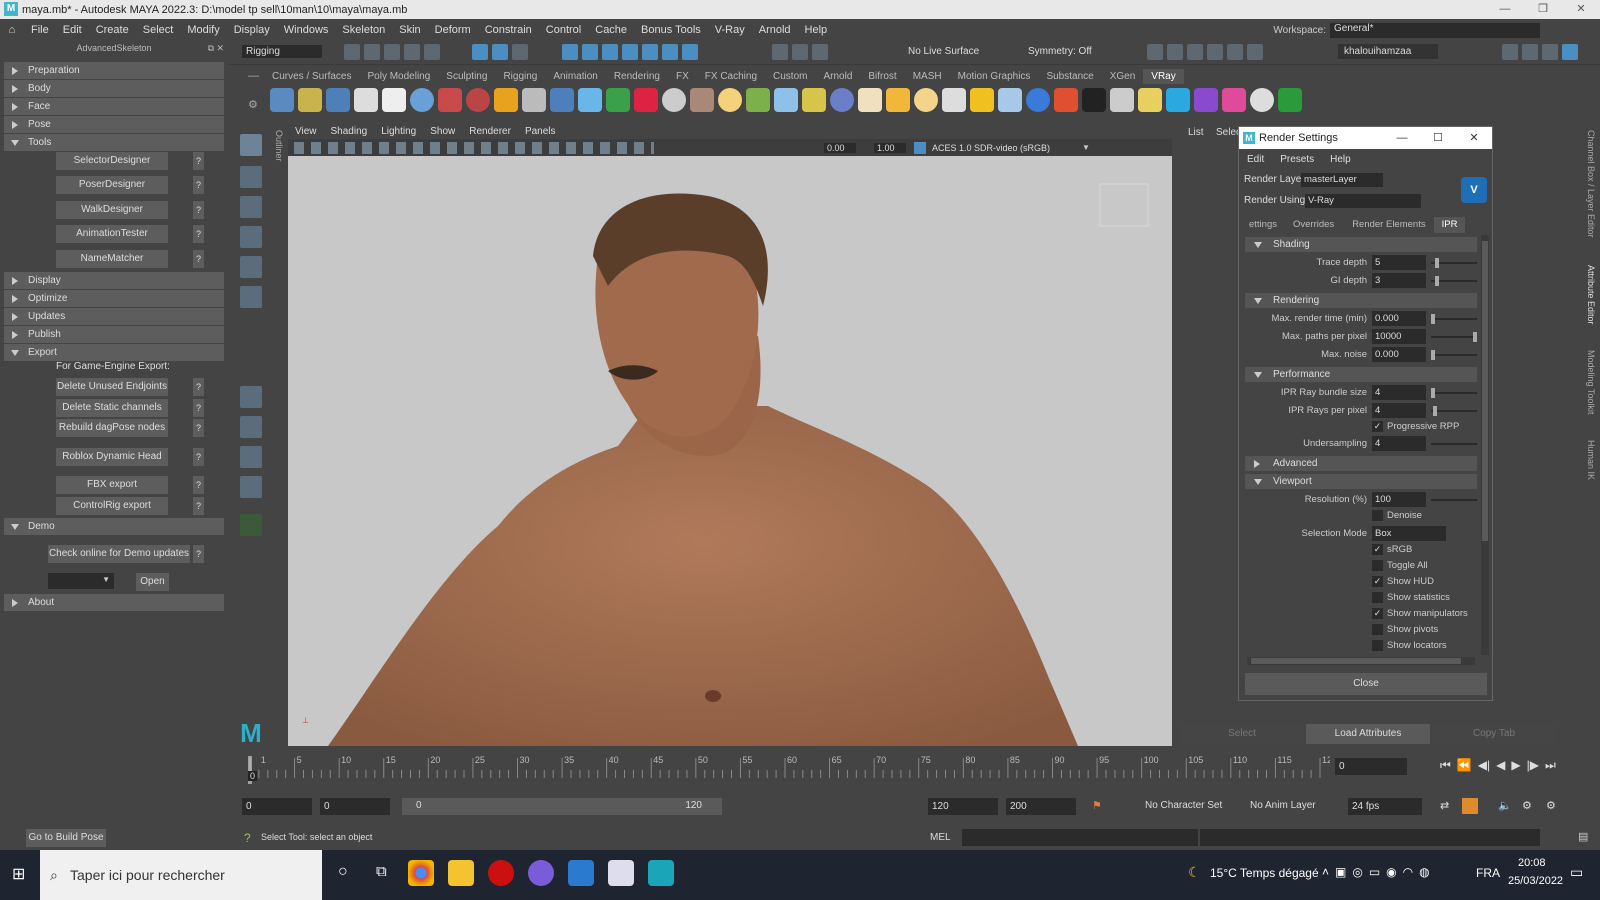 The image size is (1600, 900). What do you see at coordinates (1377, 645) in the screenshot?
I see `show-locators-checkbox` at bounding box center [1377, 645].